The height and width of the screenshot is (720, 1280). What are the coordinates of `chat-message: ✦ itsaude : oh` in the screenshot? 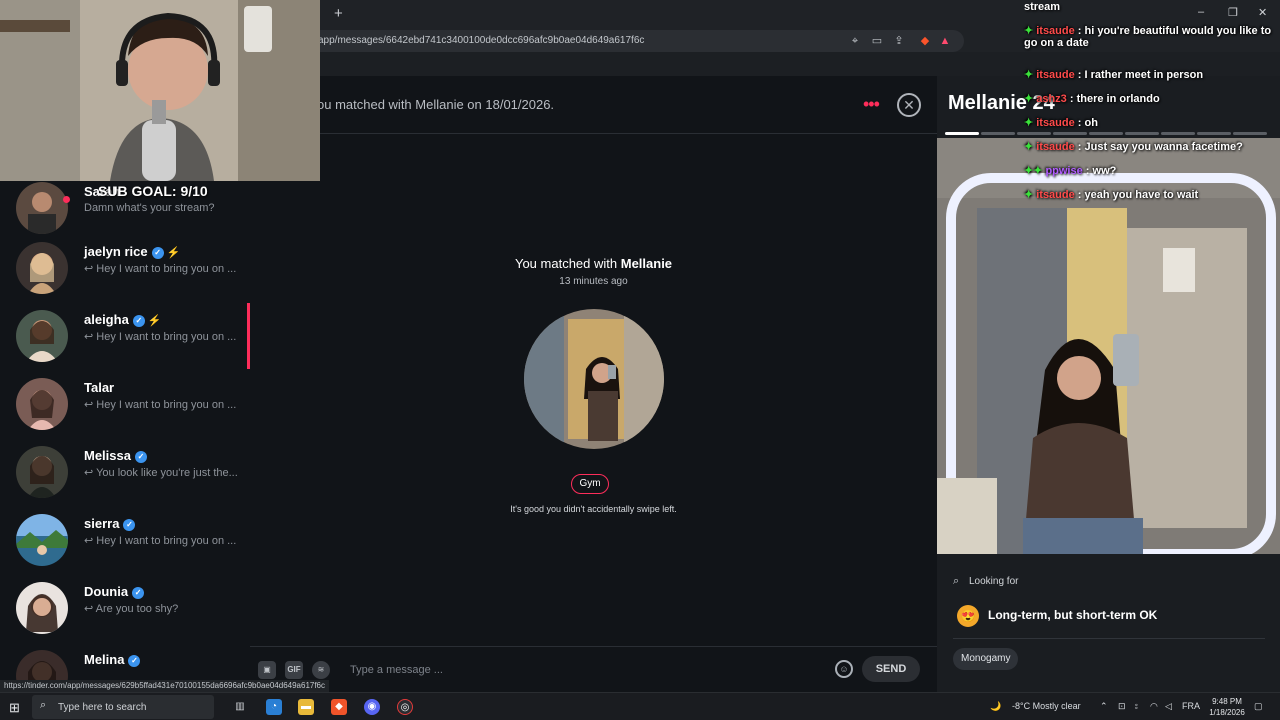 It's located at (1151, 123).